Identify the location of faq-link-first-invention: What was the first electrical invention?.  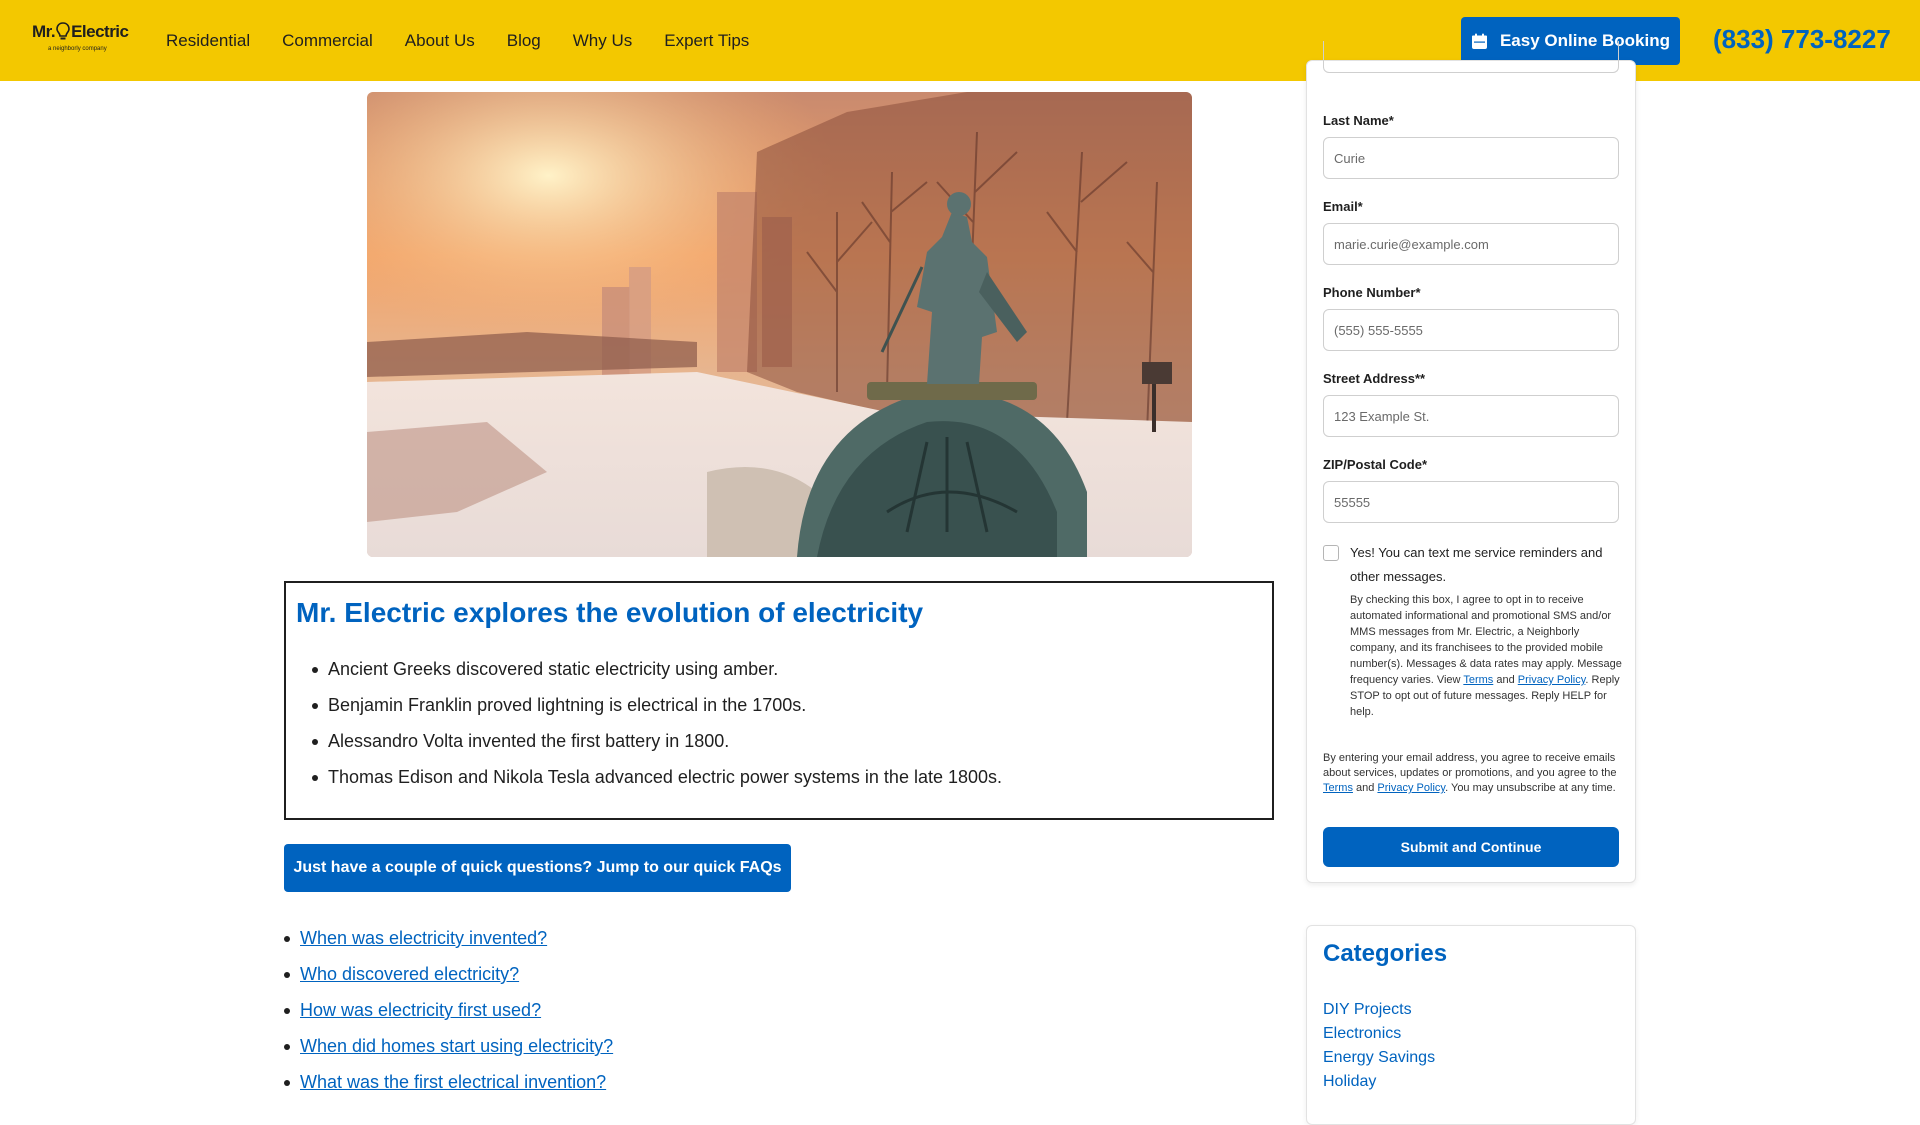
(453, 1082).